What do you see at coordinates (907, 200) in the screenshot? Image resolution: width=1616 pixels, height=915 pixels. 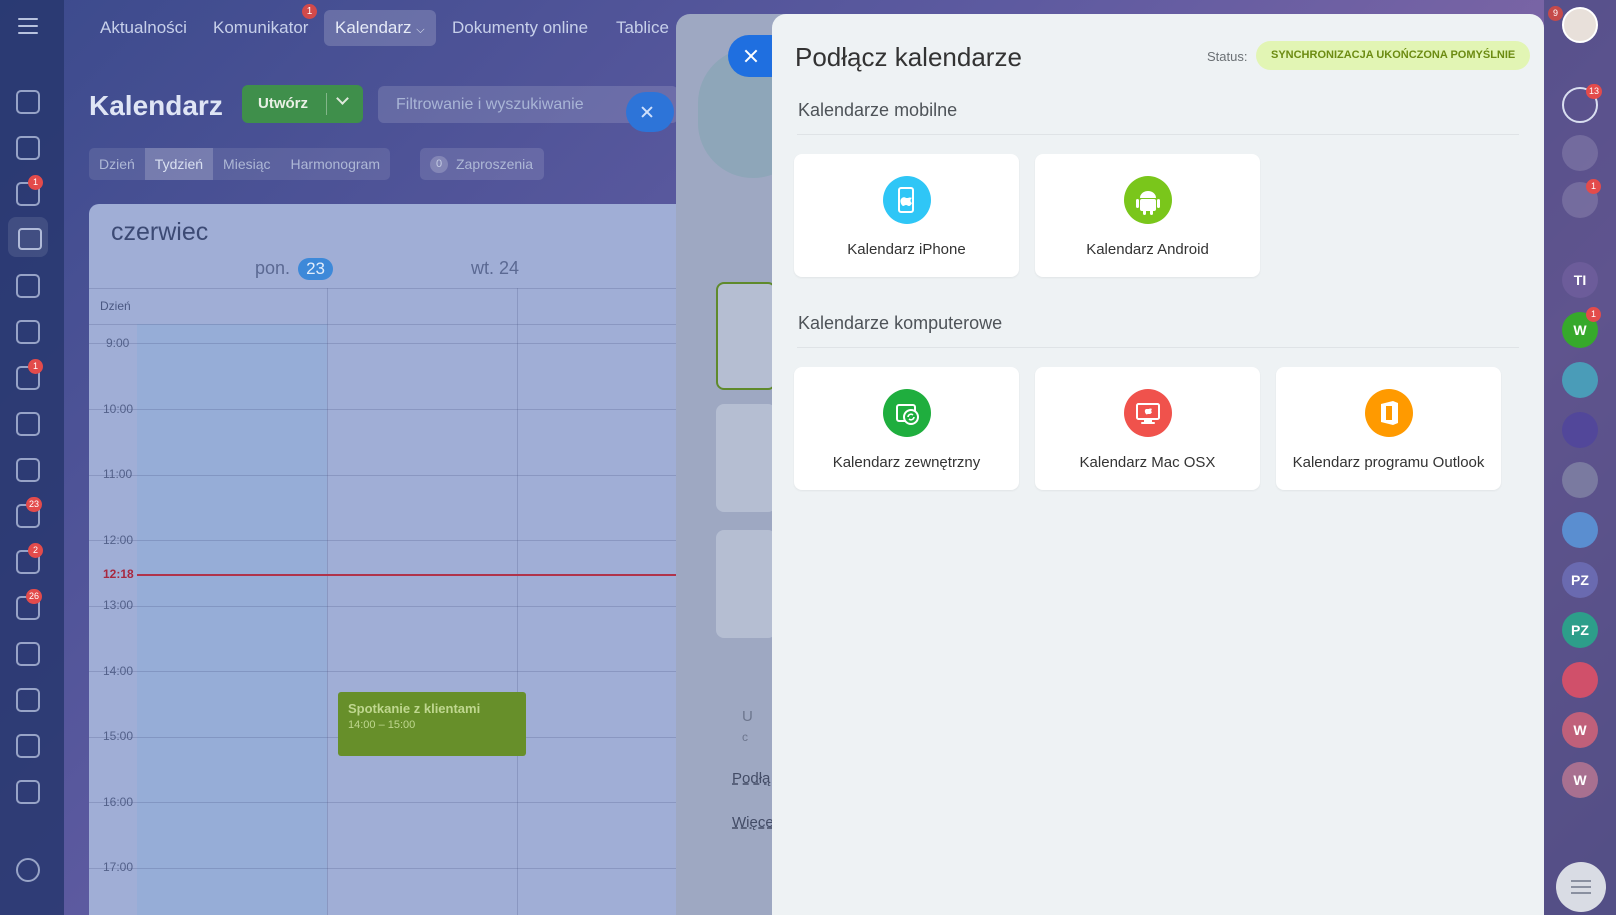 I see `iphone-icon` at bounding box center [907, 200].